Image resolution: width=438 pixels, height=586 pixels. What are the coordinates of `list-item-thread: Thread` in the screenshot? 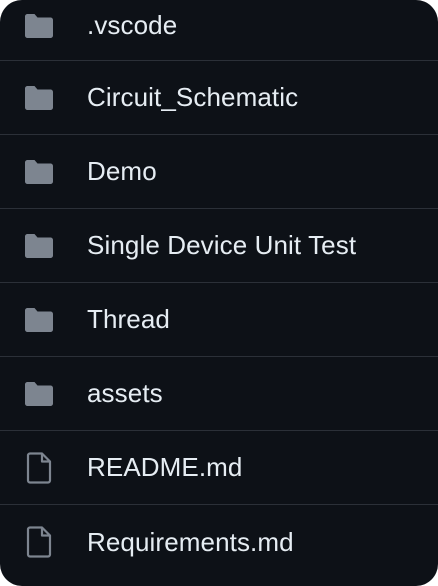 It's located at (219, 320).